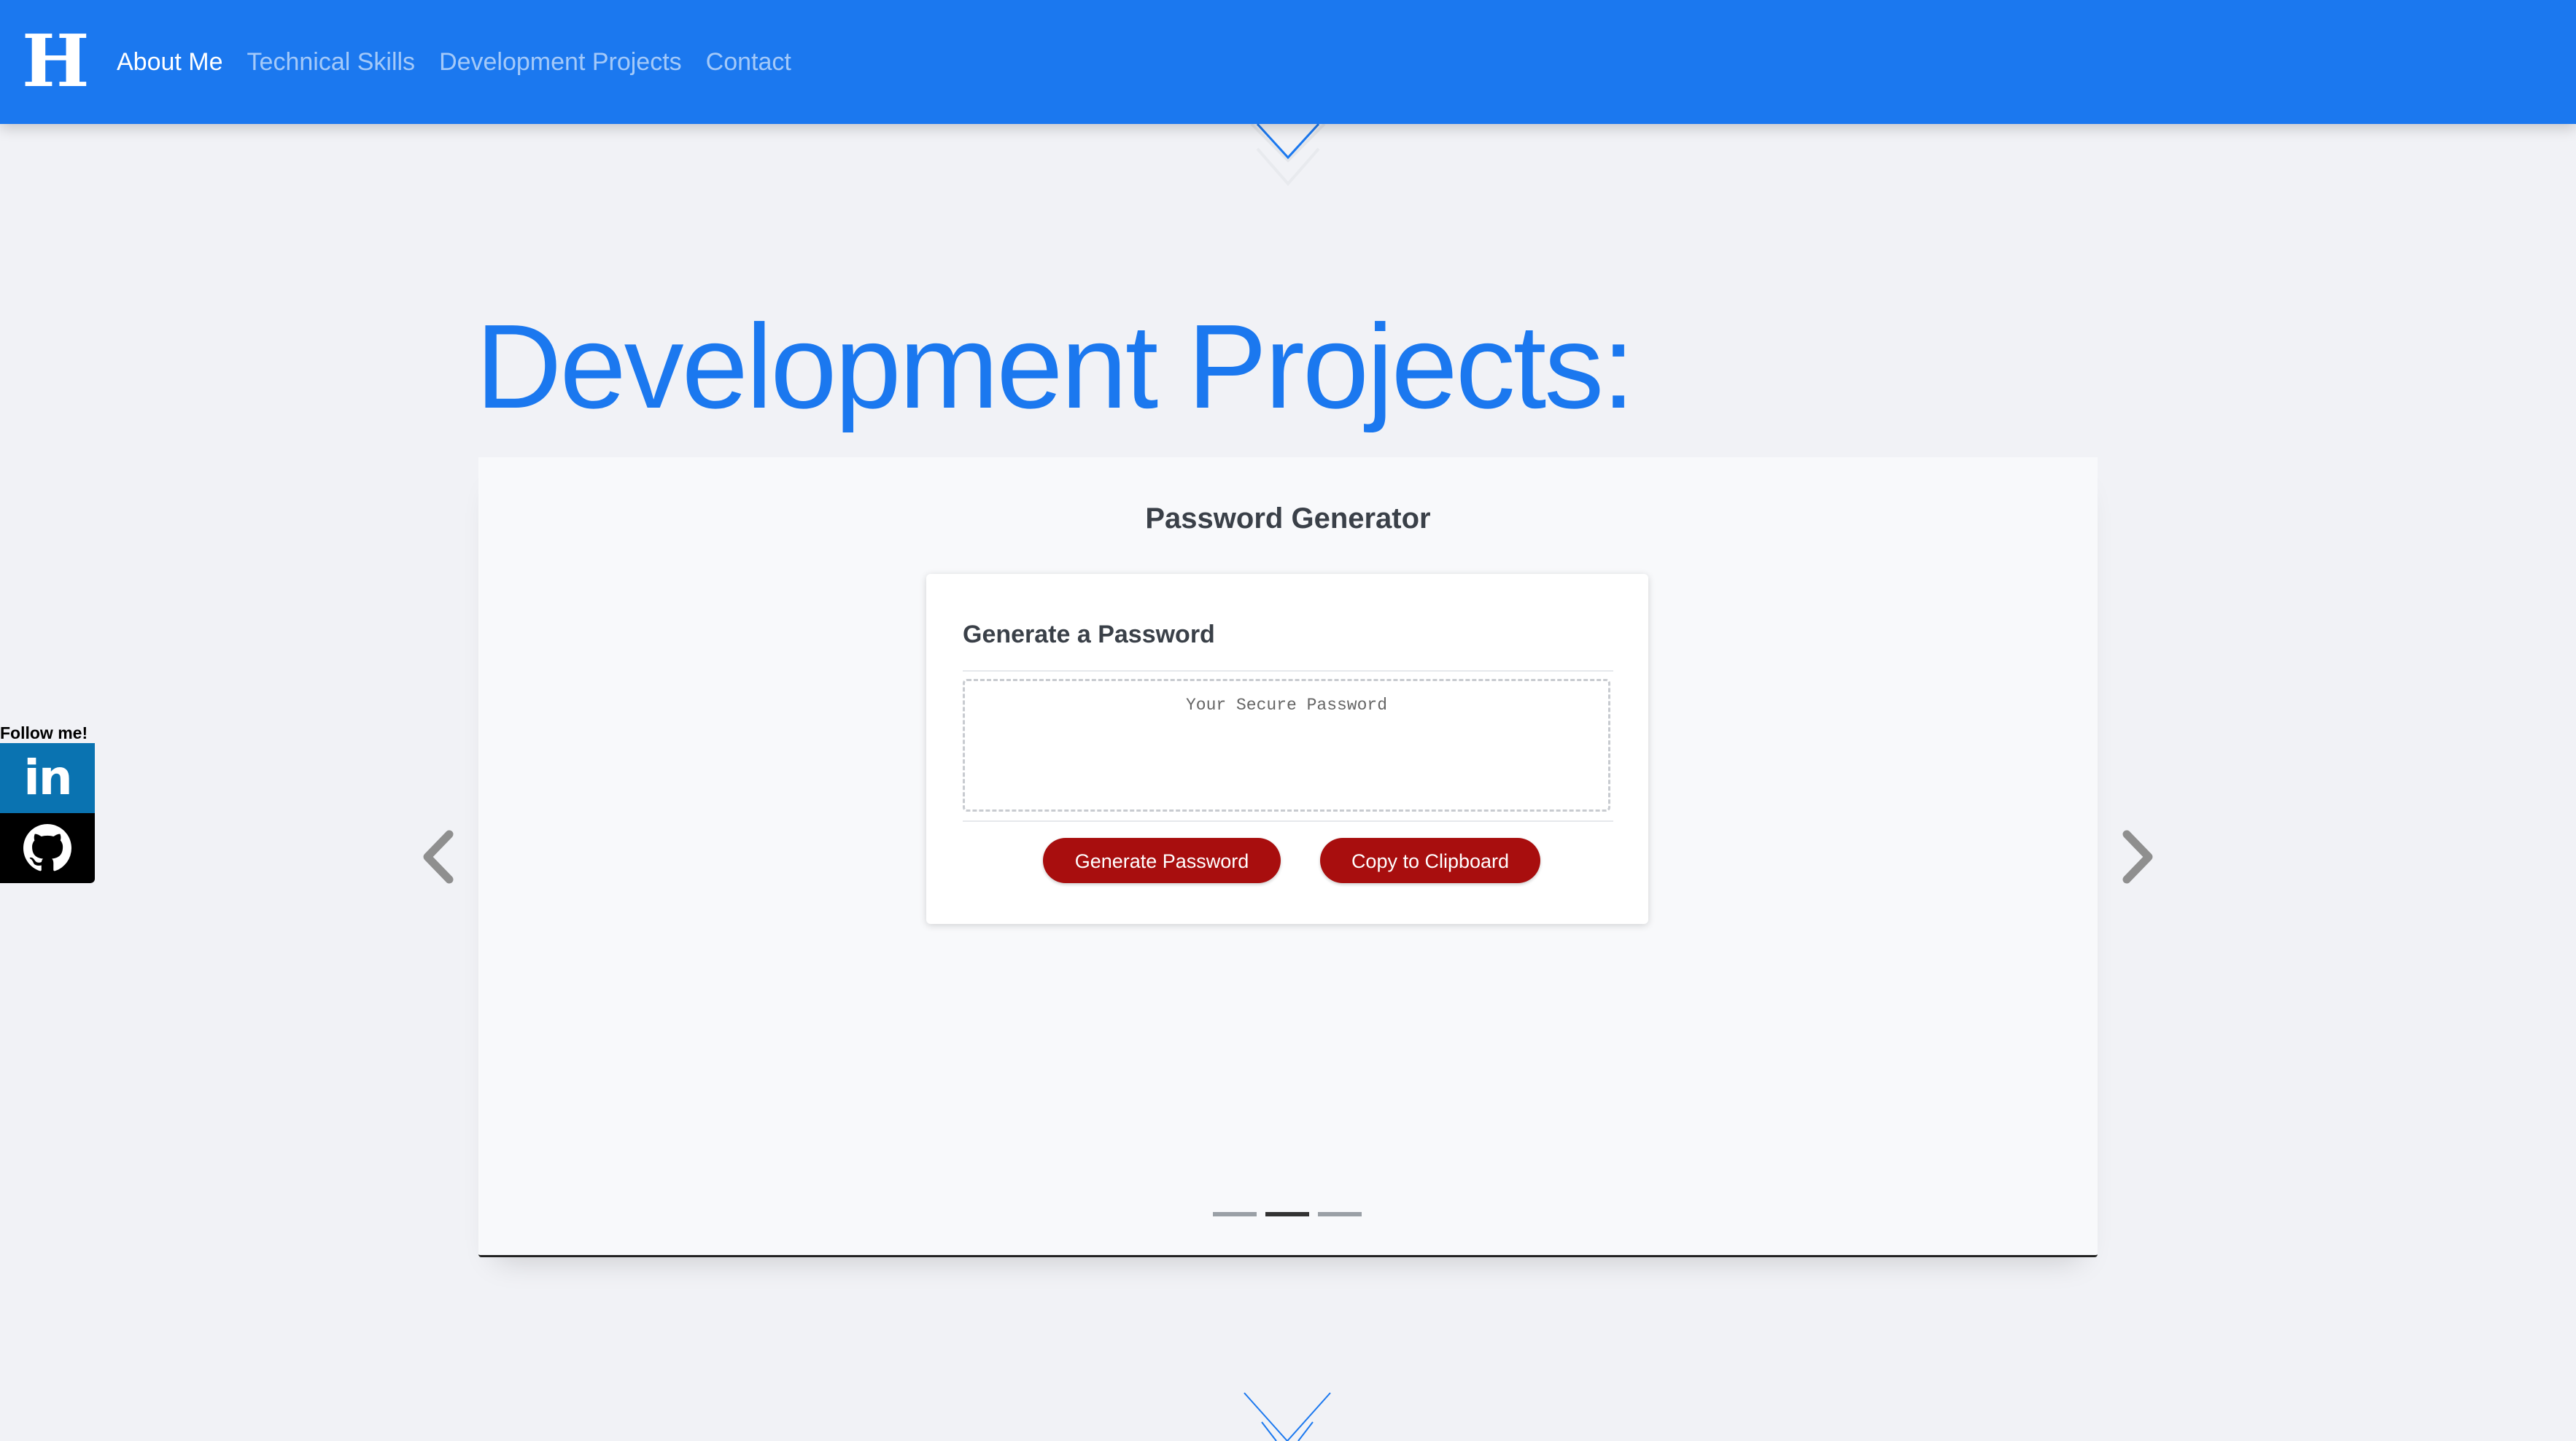 The image size is (2576, 1441). I want to click on follow-me-panel: Follow me! in, so click(48, 803).